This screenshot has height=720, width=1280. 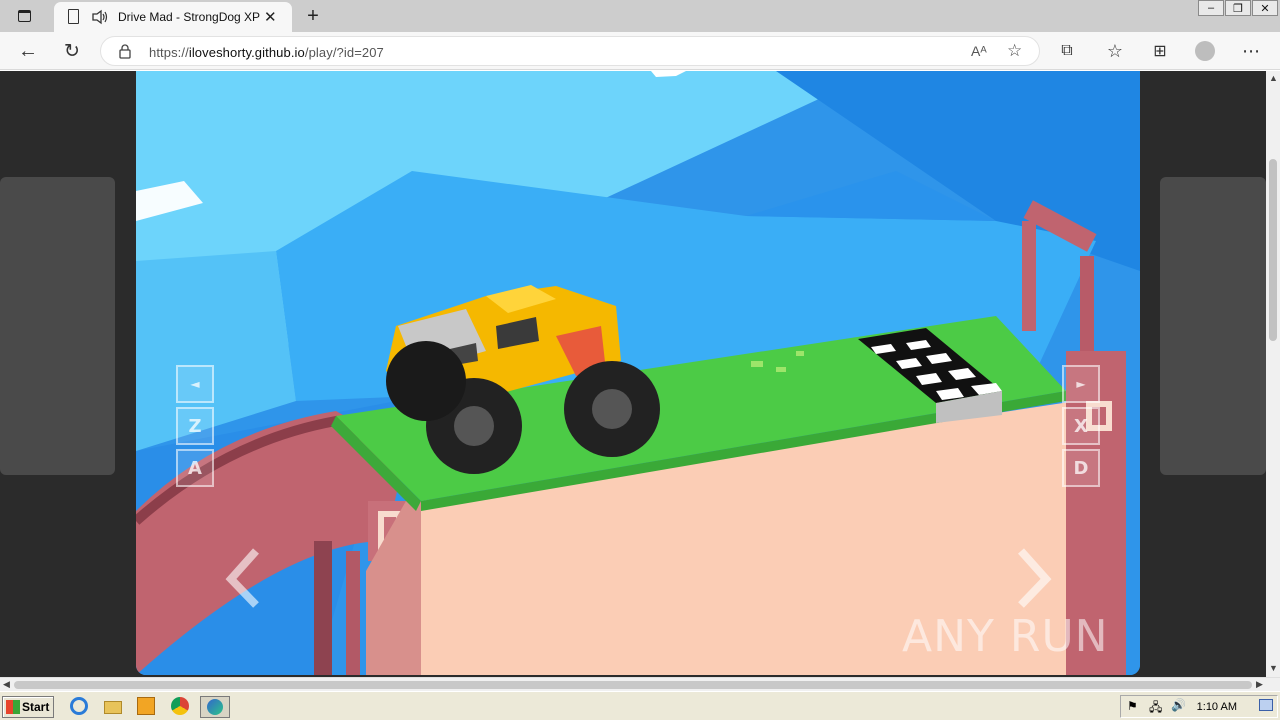 What do you see at coordinates (181, 707) in the screenshot?
I see `chrome-icon` at bounding box center [181, 707].